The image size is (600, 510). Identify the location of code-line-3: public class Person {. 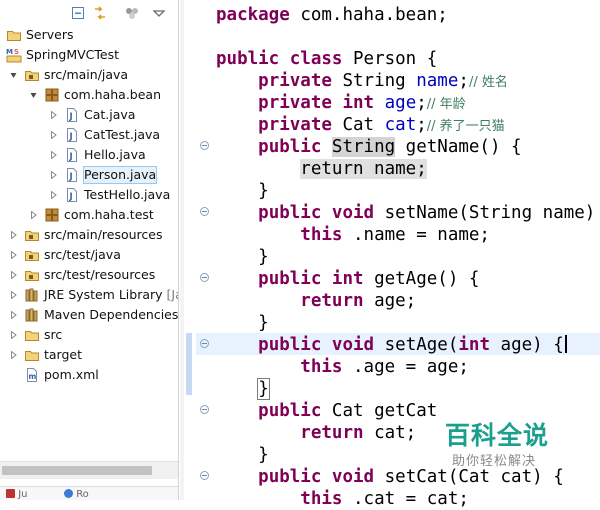
(327, 59).